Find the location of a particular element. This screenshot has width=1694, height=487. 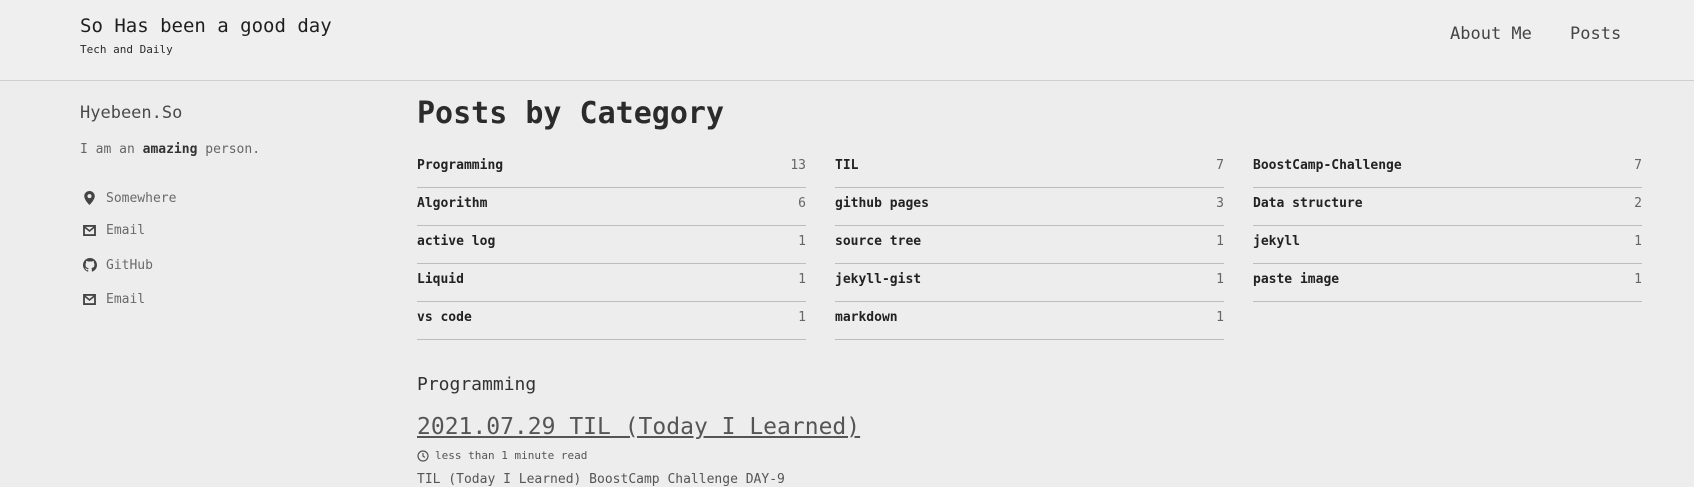

category-name: jekyll-gist is located at coordinates (878, 279).